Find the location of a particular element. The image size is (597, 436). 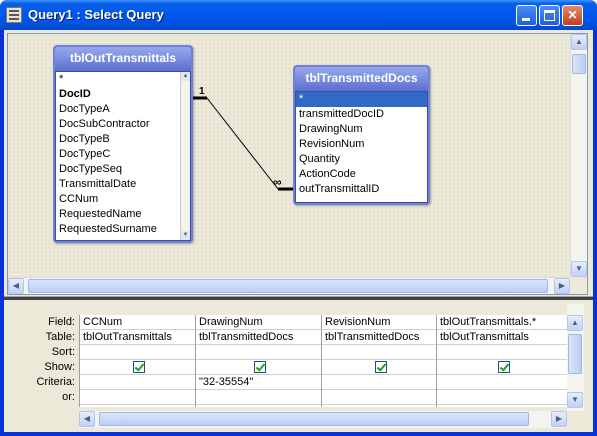

close-button: ✕ is located at coordinates (572, 15).